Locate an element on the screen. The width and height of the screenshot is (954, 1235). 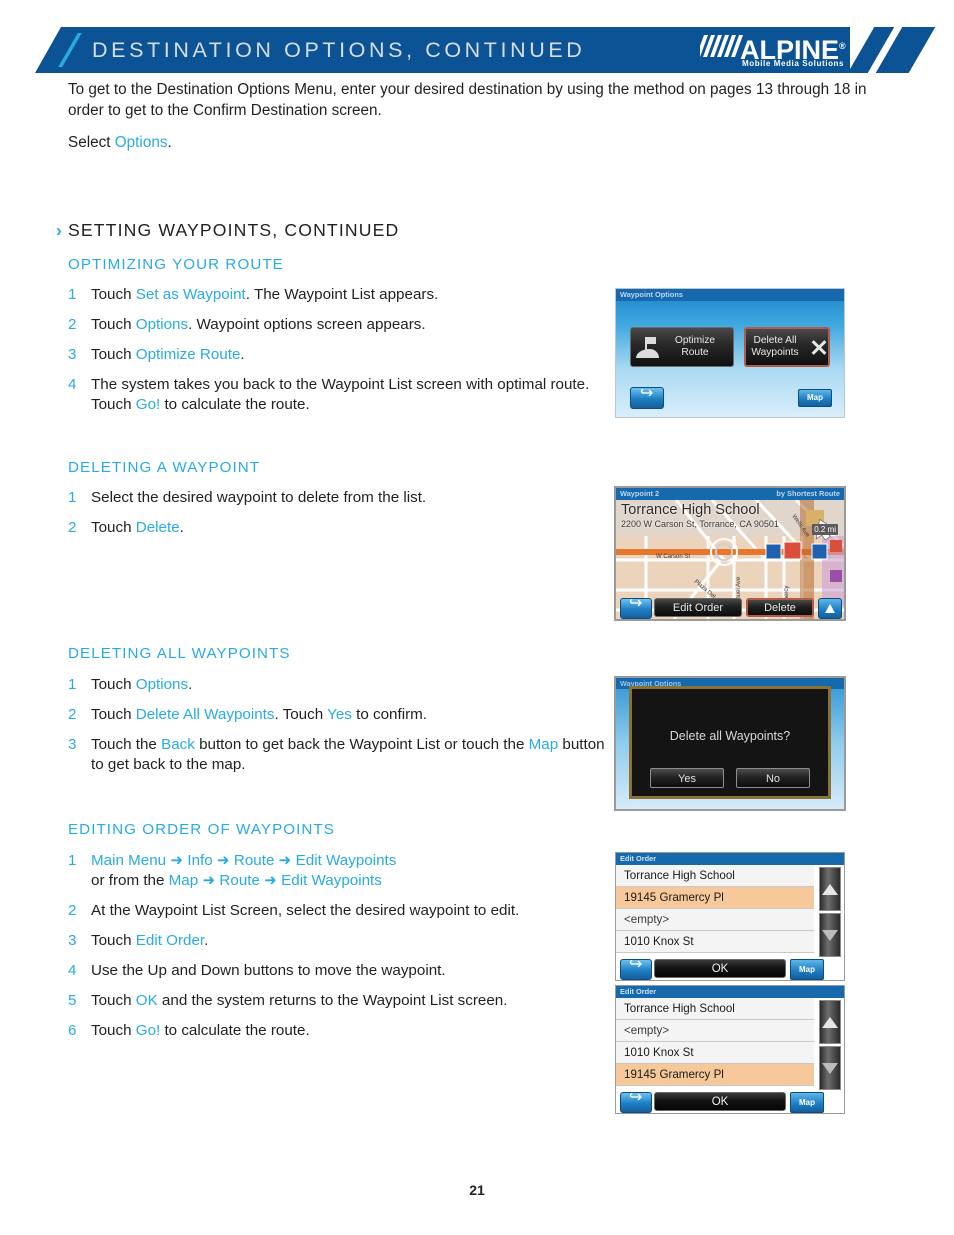
breadcrumb-alt-prefix: or from the is located at coordinates (130, 880).